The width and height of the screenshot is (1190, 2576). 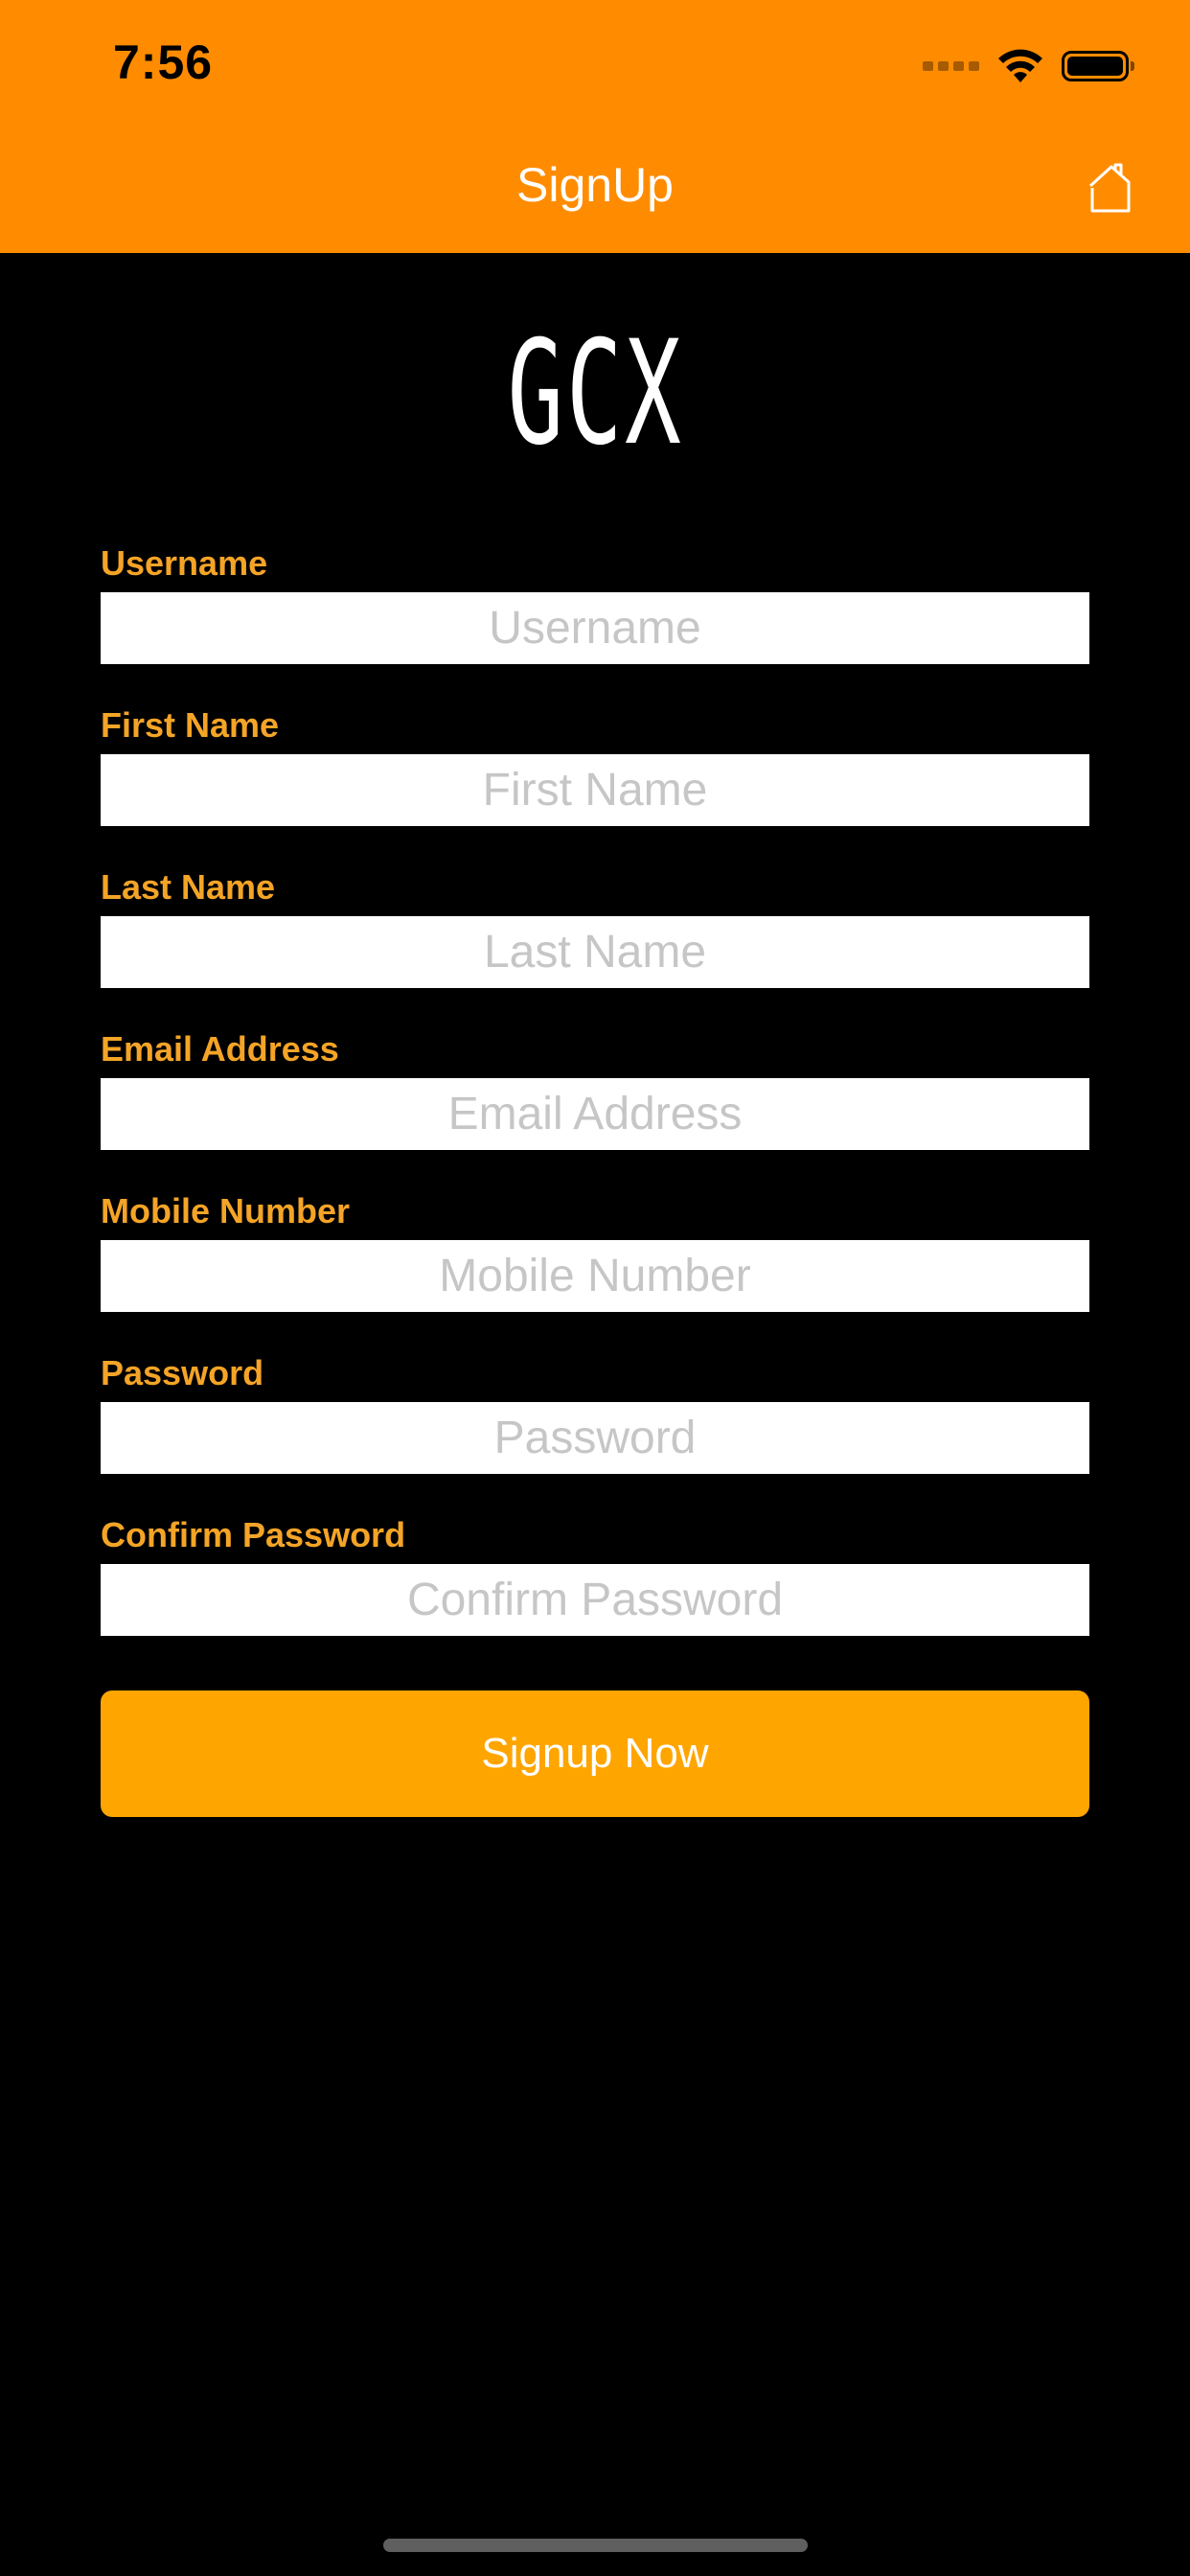 I want to click on home-indicator, so click(x=595, y=2545).